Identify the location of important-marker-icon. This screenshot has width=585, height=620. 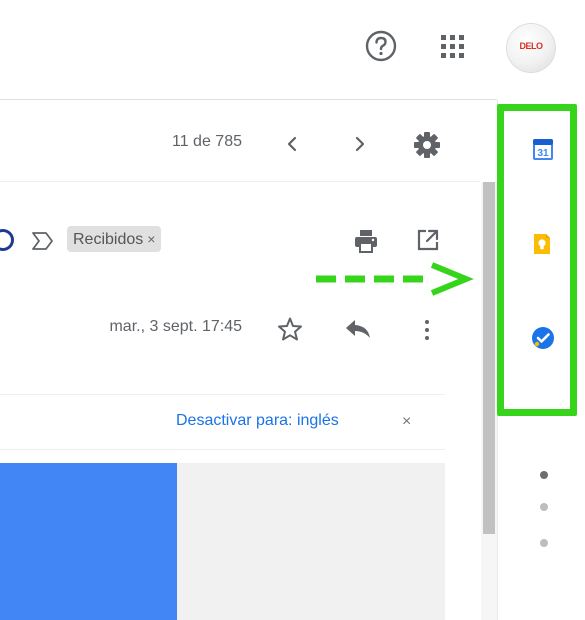
(43, 243).